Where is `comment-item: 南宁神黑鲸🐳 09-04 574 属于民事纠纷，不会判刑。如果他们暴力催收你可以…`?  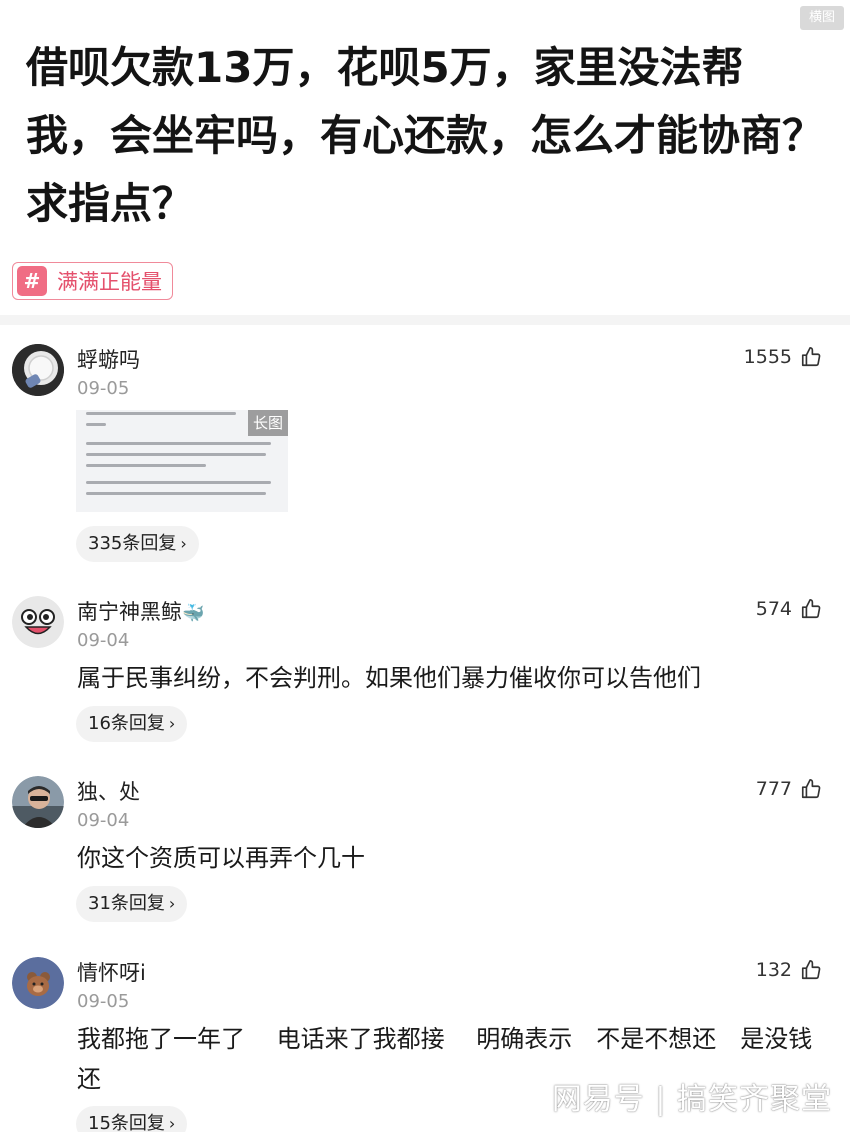
comment-item: 南宁神黑鲸🐳 09-04 574 属于民事纠纷，不会判刑。如果他们暴力催收你可以… is located at coordinates (425, 672).